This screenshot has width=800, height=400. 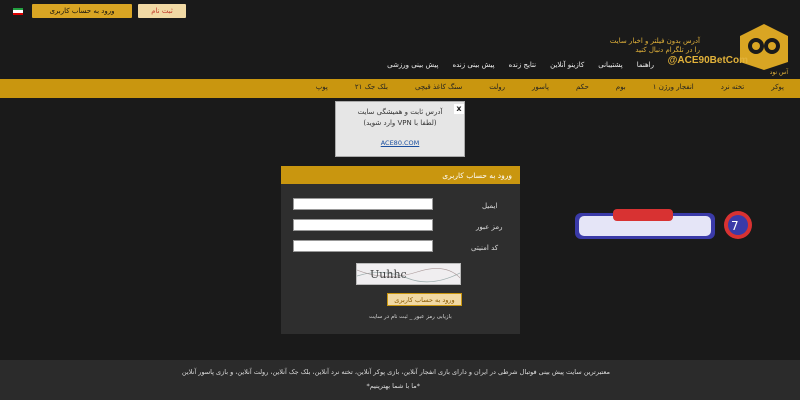 I want to click on site-address-link: ACE80.COM, so click(x=400, y=143).